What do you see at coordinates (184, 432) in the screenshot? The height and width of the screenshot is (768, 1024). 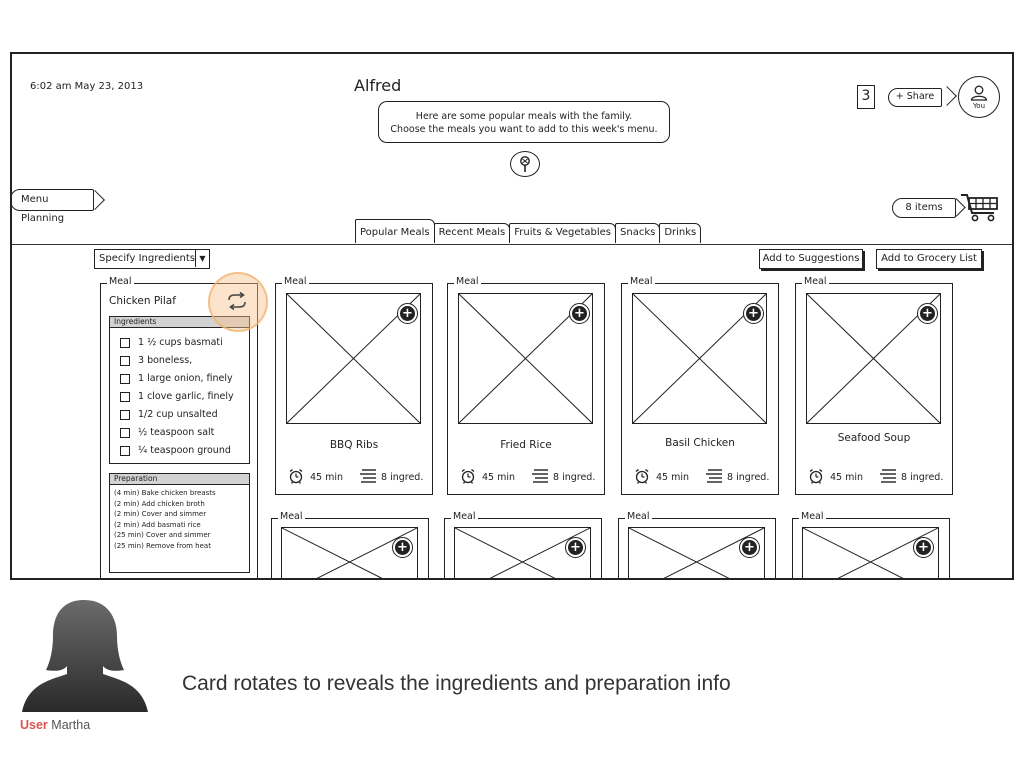 I see `ingredient-item: ½ teaspoon salt` at bounding box center [184, 432].